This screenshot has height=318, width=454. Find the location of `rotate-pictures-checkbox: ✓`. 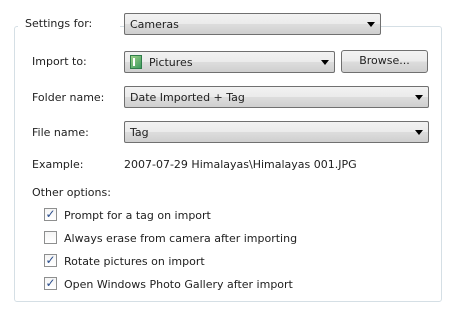

rotate-pictures-checkbox: ✓ is located at coordinates (50, 260).